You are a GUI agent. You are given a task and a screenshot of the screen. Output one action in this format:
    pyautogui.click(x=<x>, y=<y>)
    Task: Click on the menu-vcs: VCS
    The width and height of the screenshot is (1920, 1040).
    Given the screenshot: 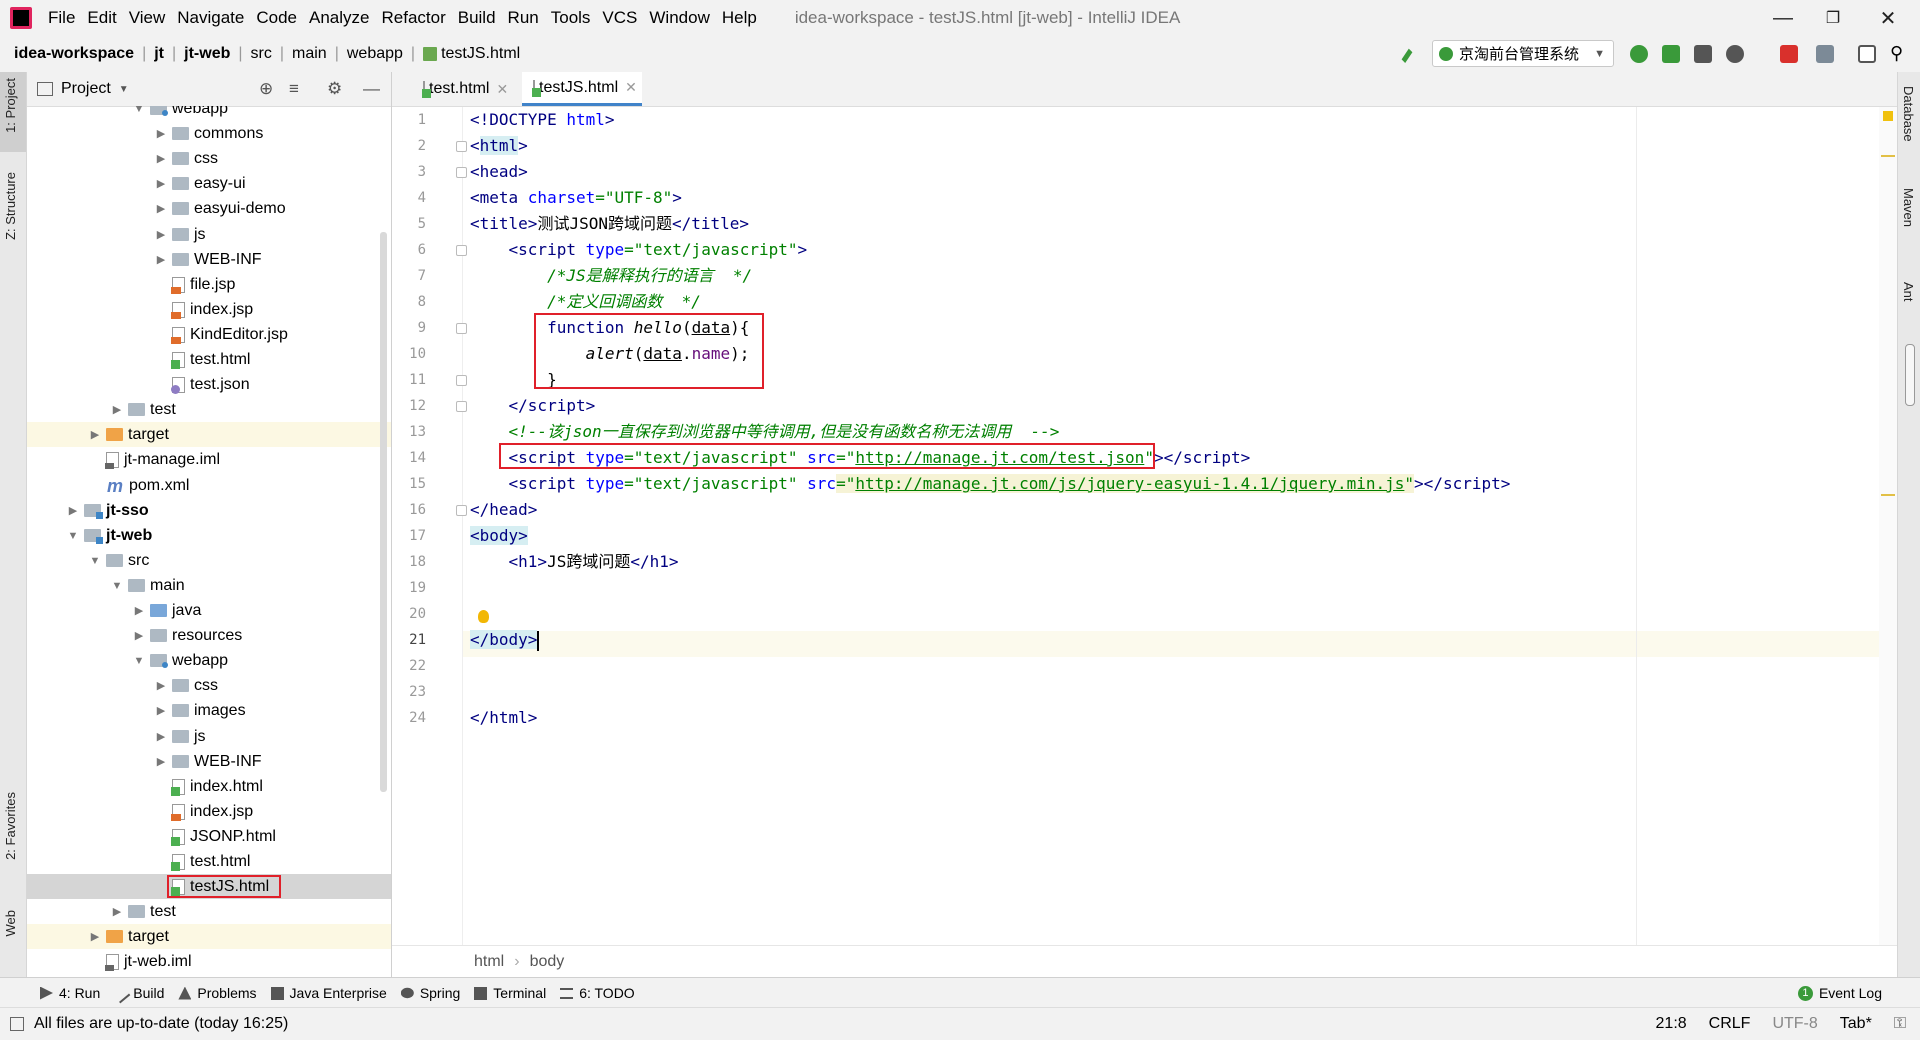 What is the action you would take?
    pyautogui.click(x=621, y=18)
    